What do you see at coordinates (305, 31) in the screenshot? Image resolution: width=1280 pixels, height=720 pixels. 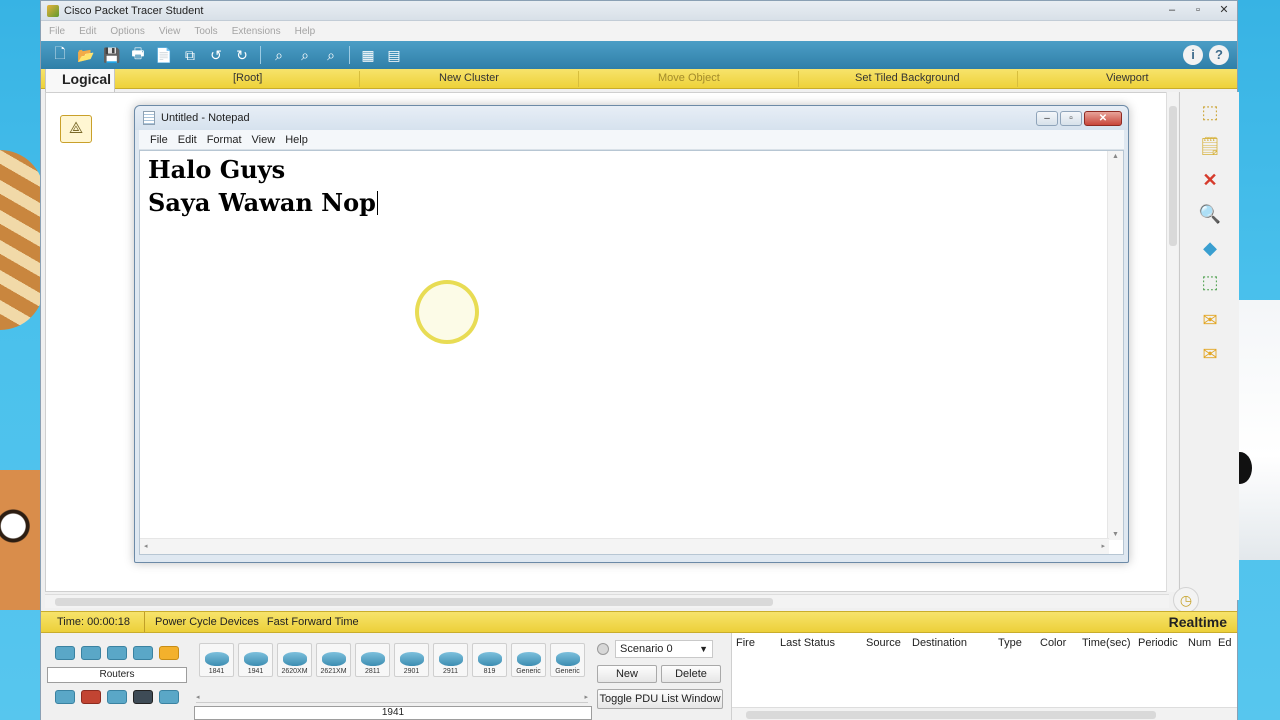 I see `menu-help: Help` at bounding box center [305, 31].